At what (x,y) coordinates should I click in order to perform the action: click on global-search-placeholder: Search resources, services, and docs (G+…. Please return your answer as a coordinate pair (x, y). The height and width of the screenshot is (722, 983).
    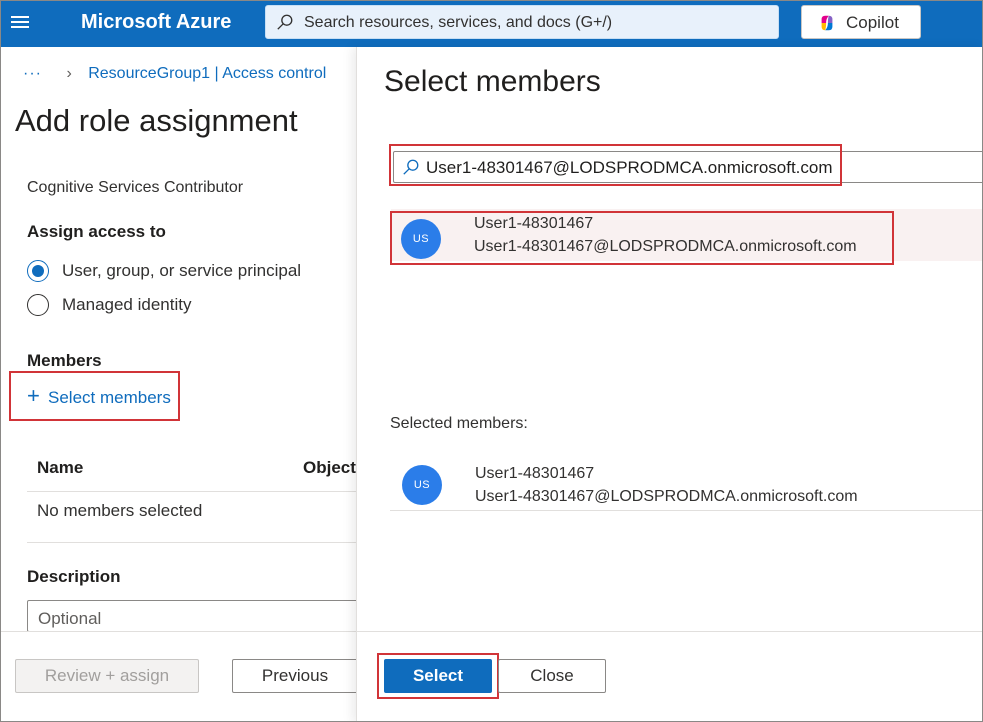
    Looking at the image, I should click on (458, 22).